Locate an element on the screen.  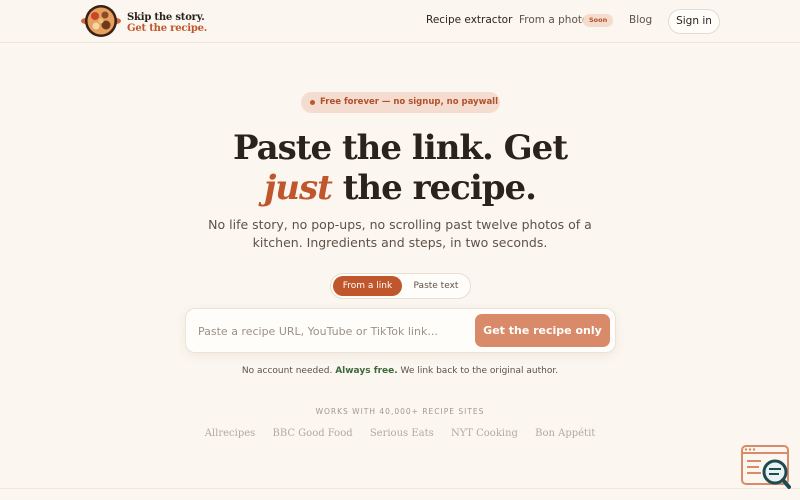
nav-from-a-photo: From a photo is located at coordinates (553, 20).